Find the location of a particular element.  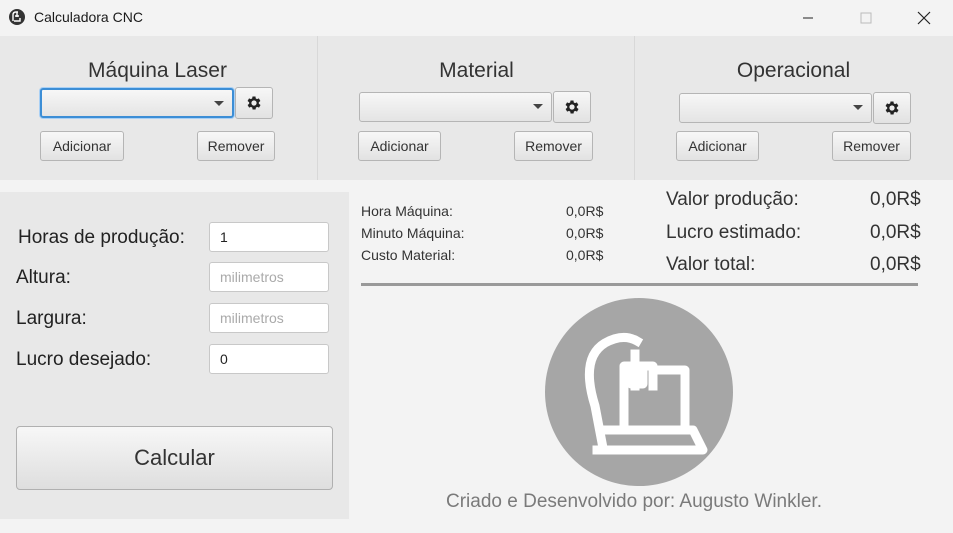

minimize-icon is located at coordinates (808, 18).